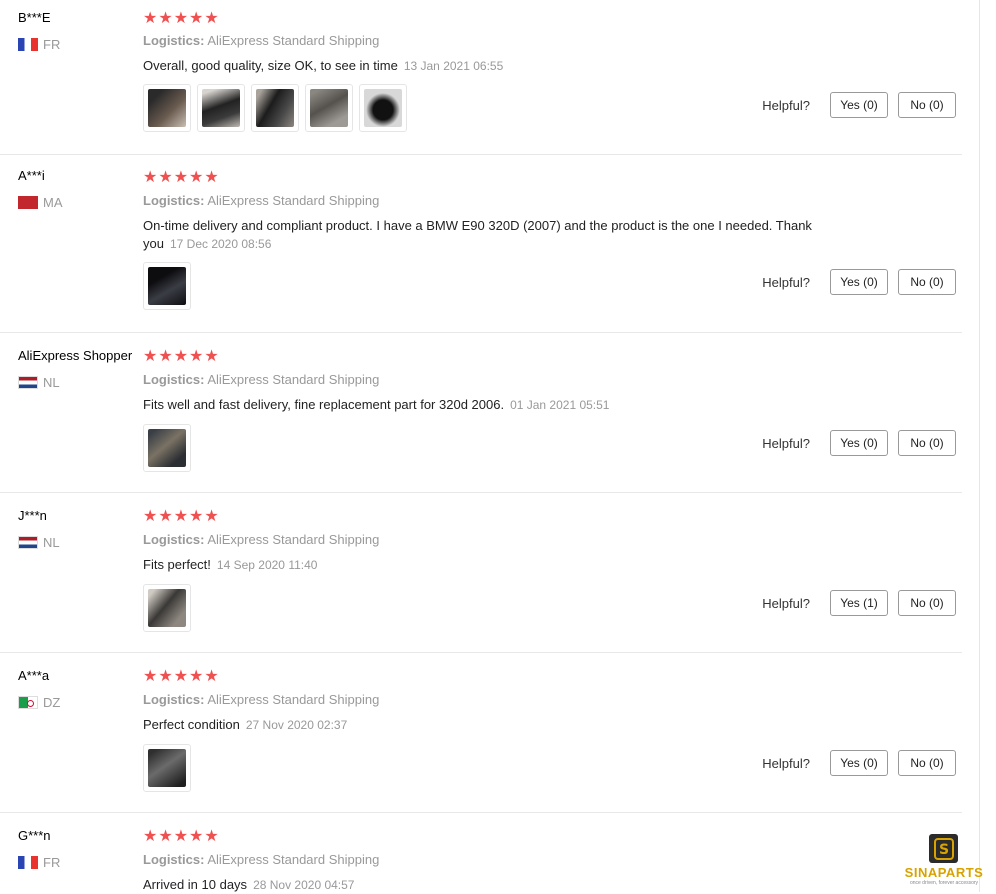  I want to click on helpful-yes-button: Yes (1), so click(859, 603).